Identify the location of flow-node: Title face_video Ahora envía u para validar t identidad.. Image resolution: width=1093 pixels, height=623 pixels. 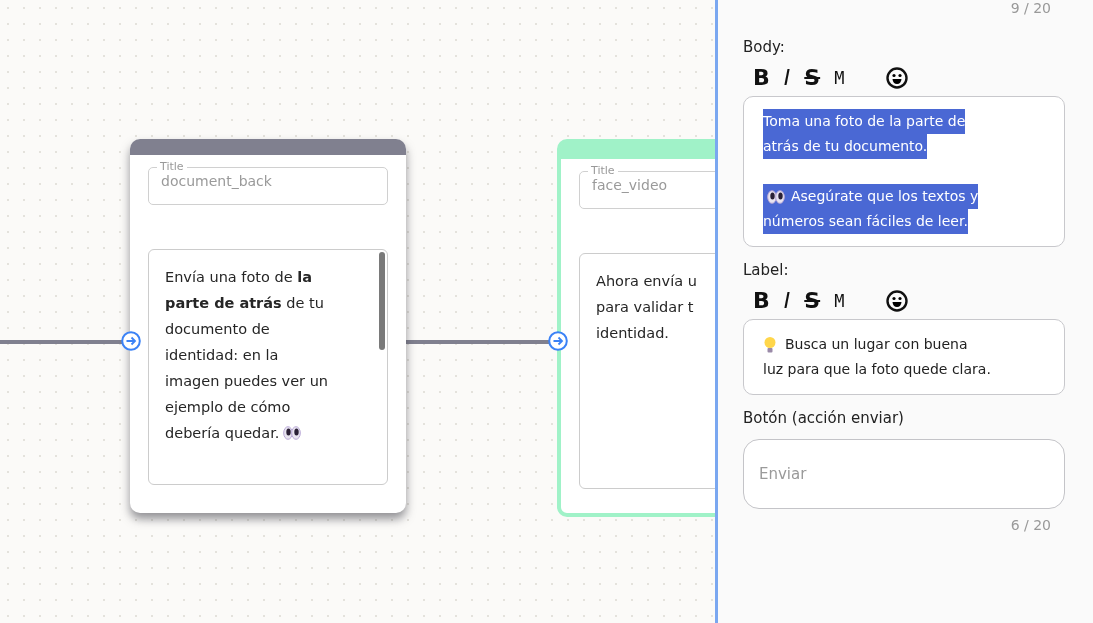
(636, 328).